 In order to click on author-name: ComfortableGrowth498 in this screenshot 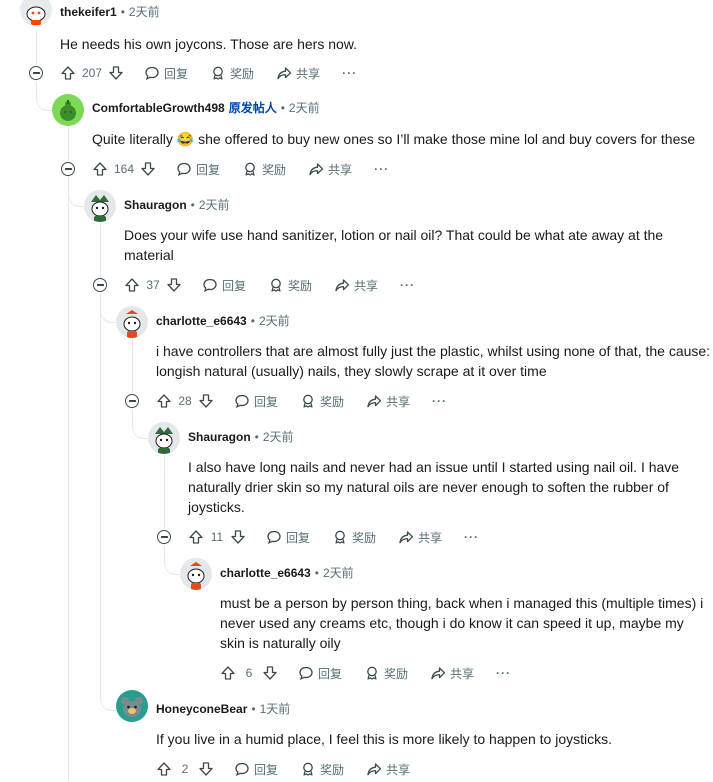, I will do `click(158, 108)`.